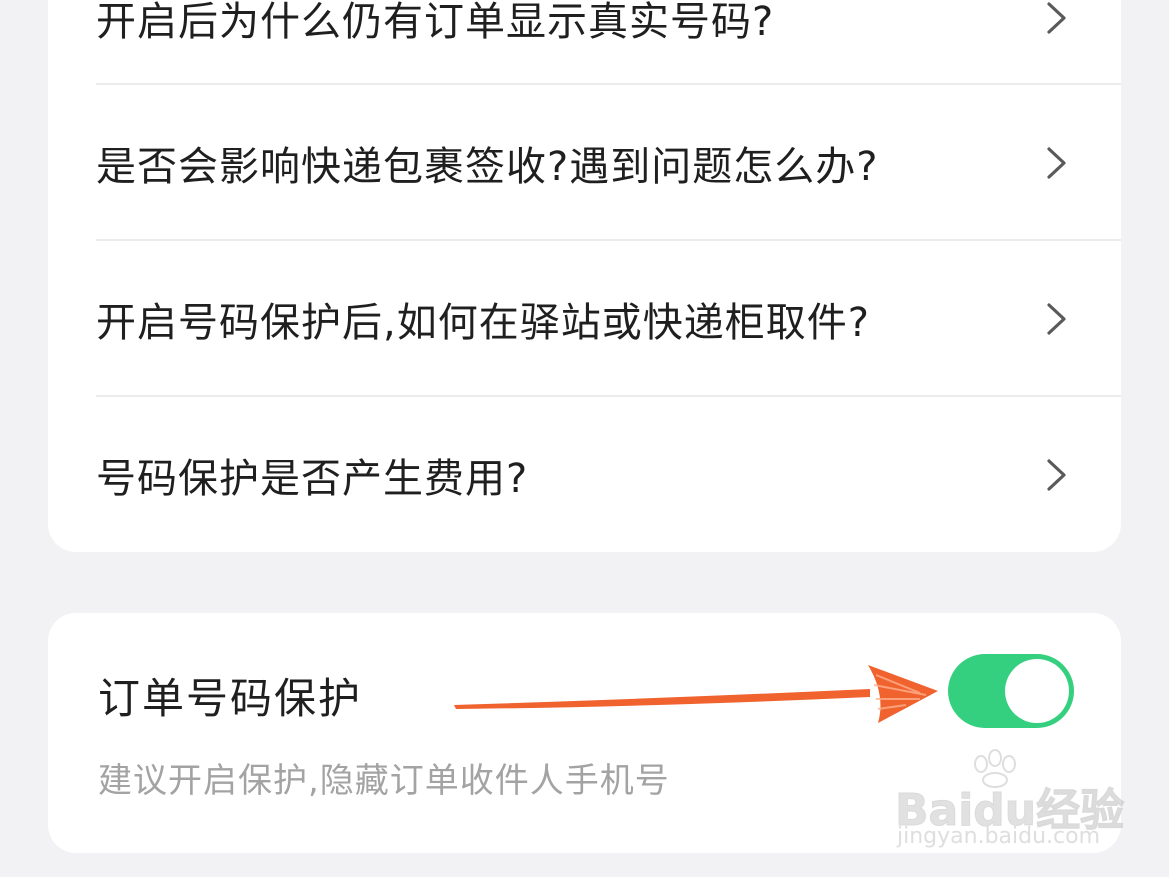 Image resolution: width=1169 pixels, height=877 pixels. What do you see at coordinates (608, 48) in the screenshot?
I see `faq-item-real-number: 开启后为什么仍有订单显示真实号码?` at bounding box center [608, 48].